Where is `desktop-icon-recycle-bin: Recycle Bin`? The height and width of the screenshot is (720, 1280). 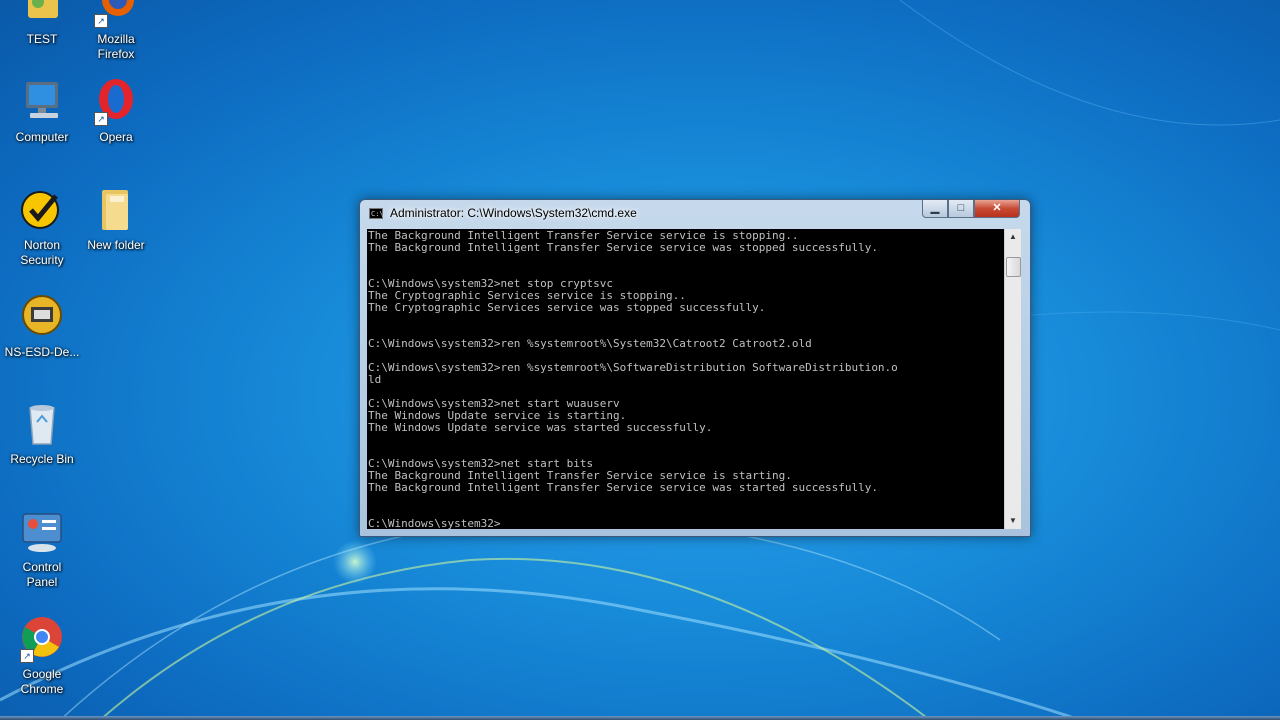 desktop-icon-recycle-bin: Recycle Bin is located at coordinates (42, 433).